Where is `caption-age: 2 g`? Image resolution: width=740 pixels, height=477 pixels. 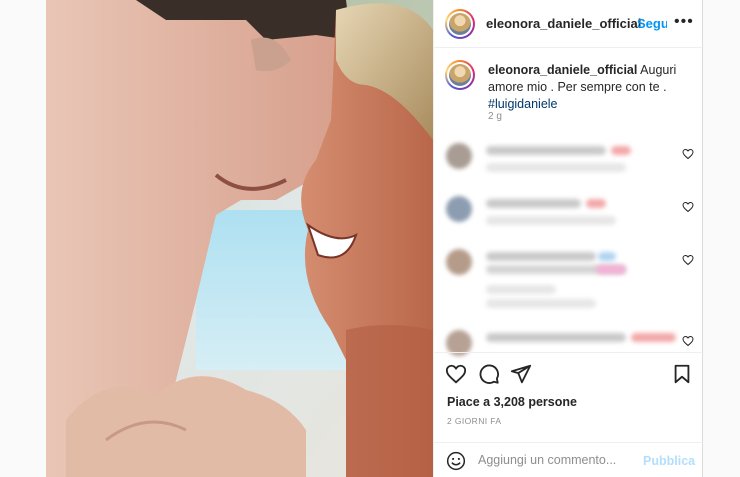
caption-age: 2 g is located at coordinates (495, 116).